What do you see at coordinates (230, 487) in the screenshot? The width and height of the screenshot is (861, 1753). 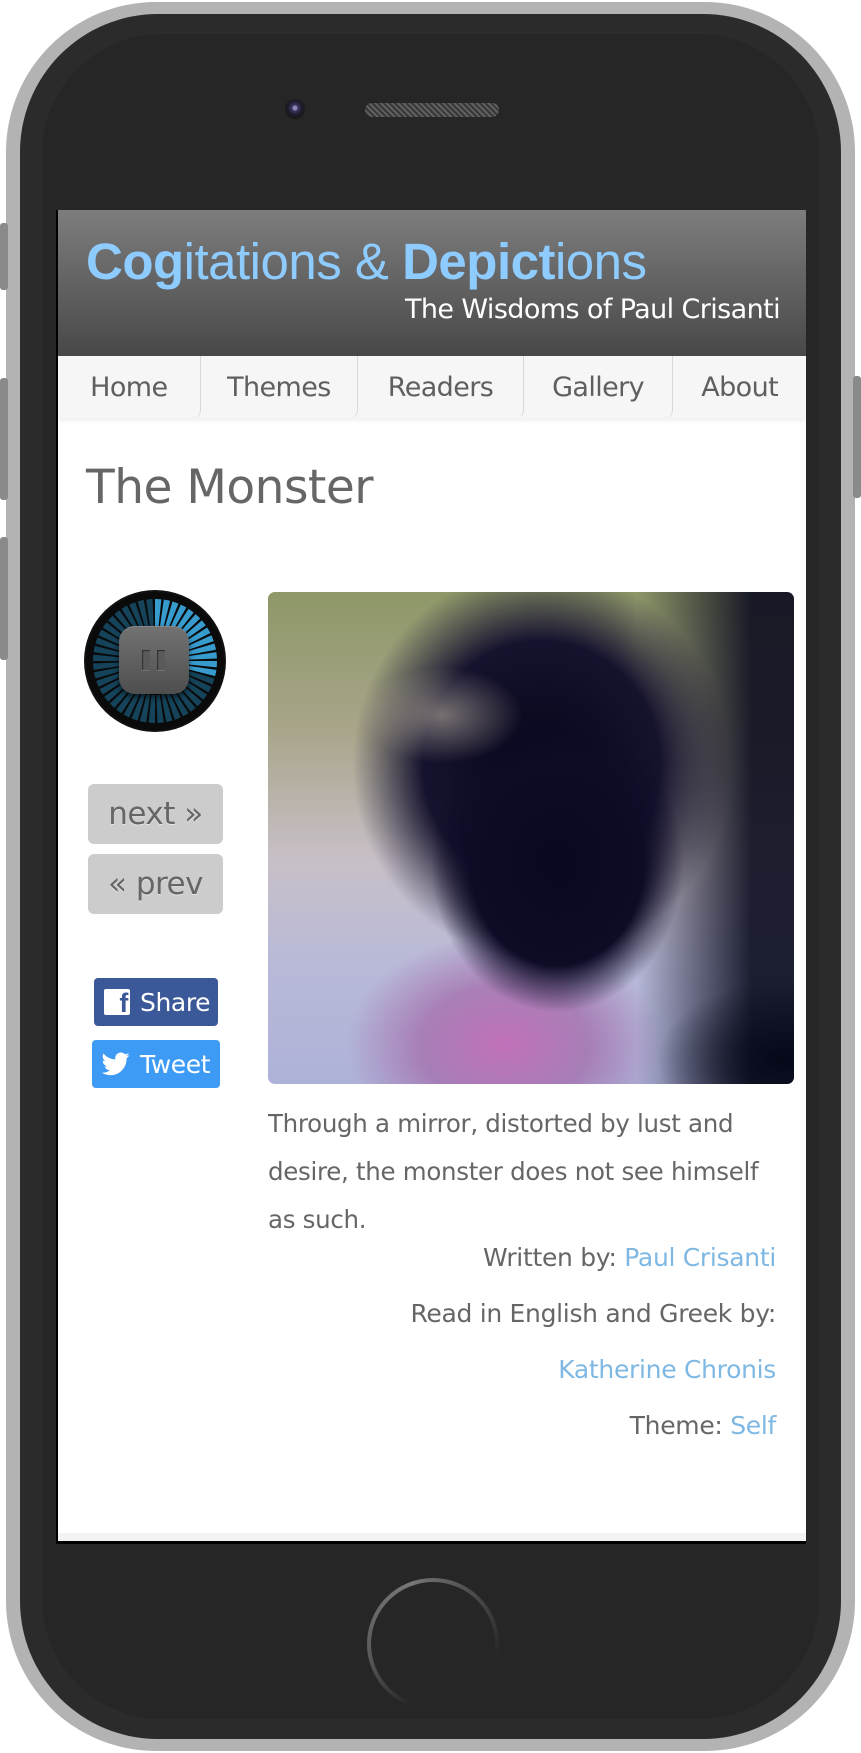 I see `page-title: The Monster` at bounding box center [230, 487].